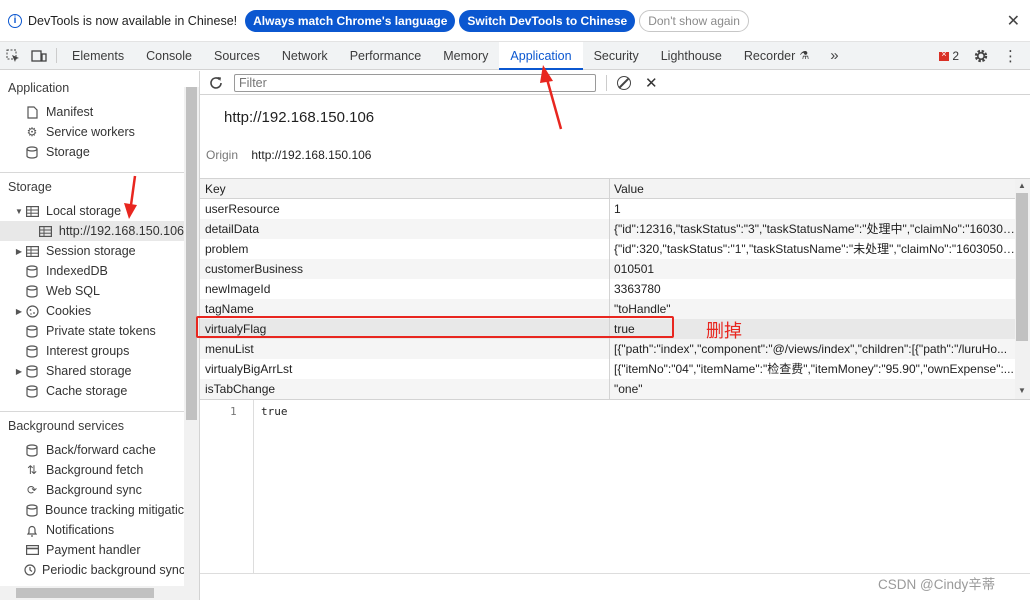  What do you see at coordinates (32, 490) in the screenshot?
I see `sync-icon: ⟳` at bounding box center [32, 490].